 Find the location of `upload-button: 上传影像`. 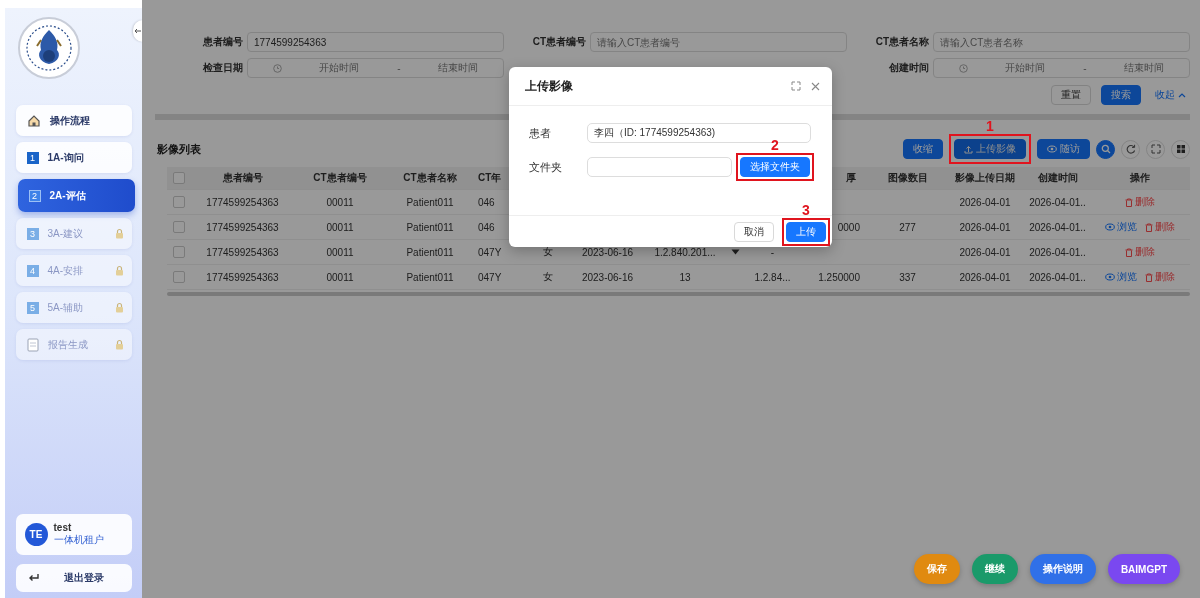

upload-button: 上传影像 is located at coordinates (990, 149).